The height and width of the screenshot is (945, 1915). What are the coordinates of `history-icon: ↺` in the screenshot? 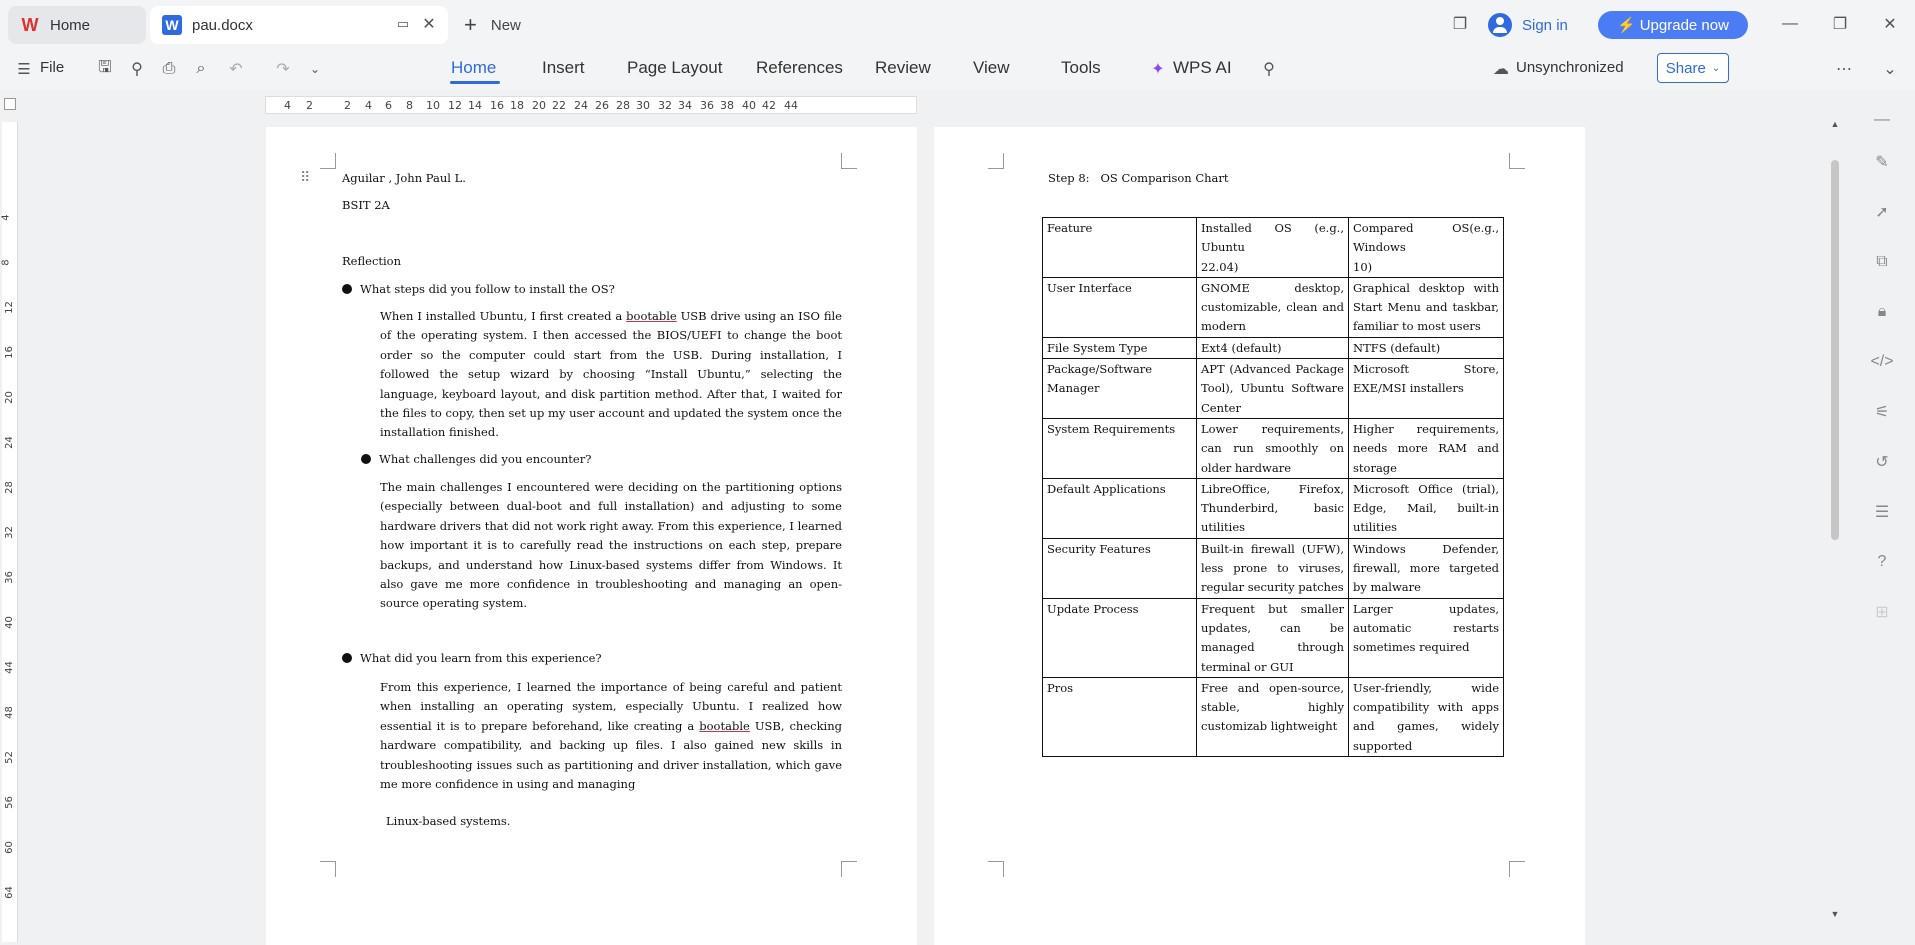 It's located at (1882, 462).